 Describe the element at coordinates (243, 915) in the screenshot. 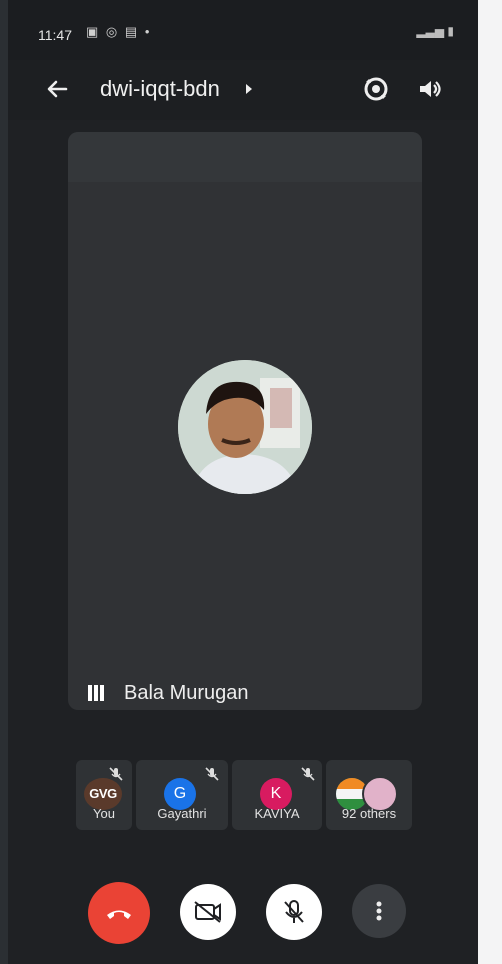

I see `call-controls` at that location.